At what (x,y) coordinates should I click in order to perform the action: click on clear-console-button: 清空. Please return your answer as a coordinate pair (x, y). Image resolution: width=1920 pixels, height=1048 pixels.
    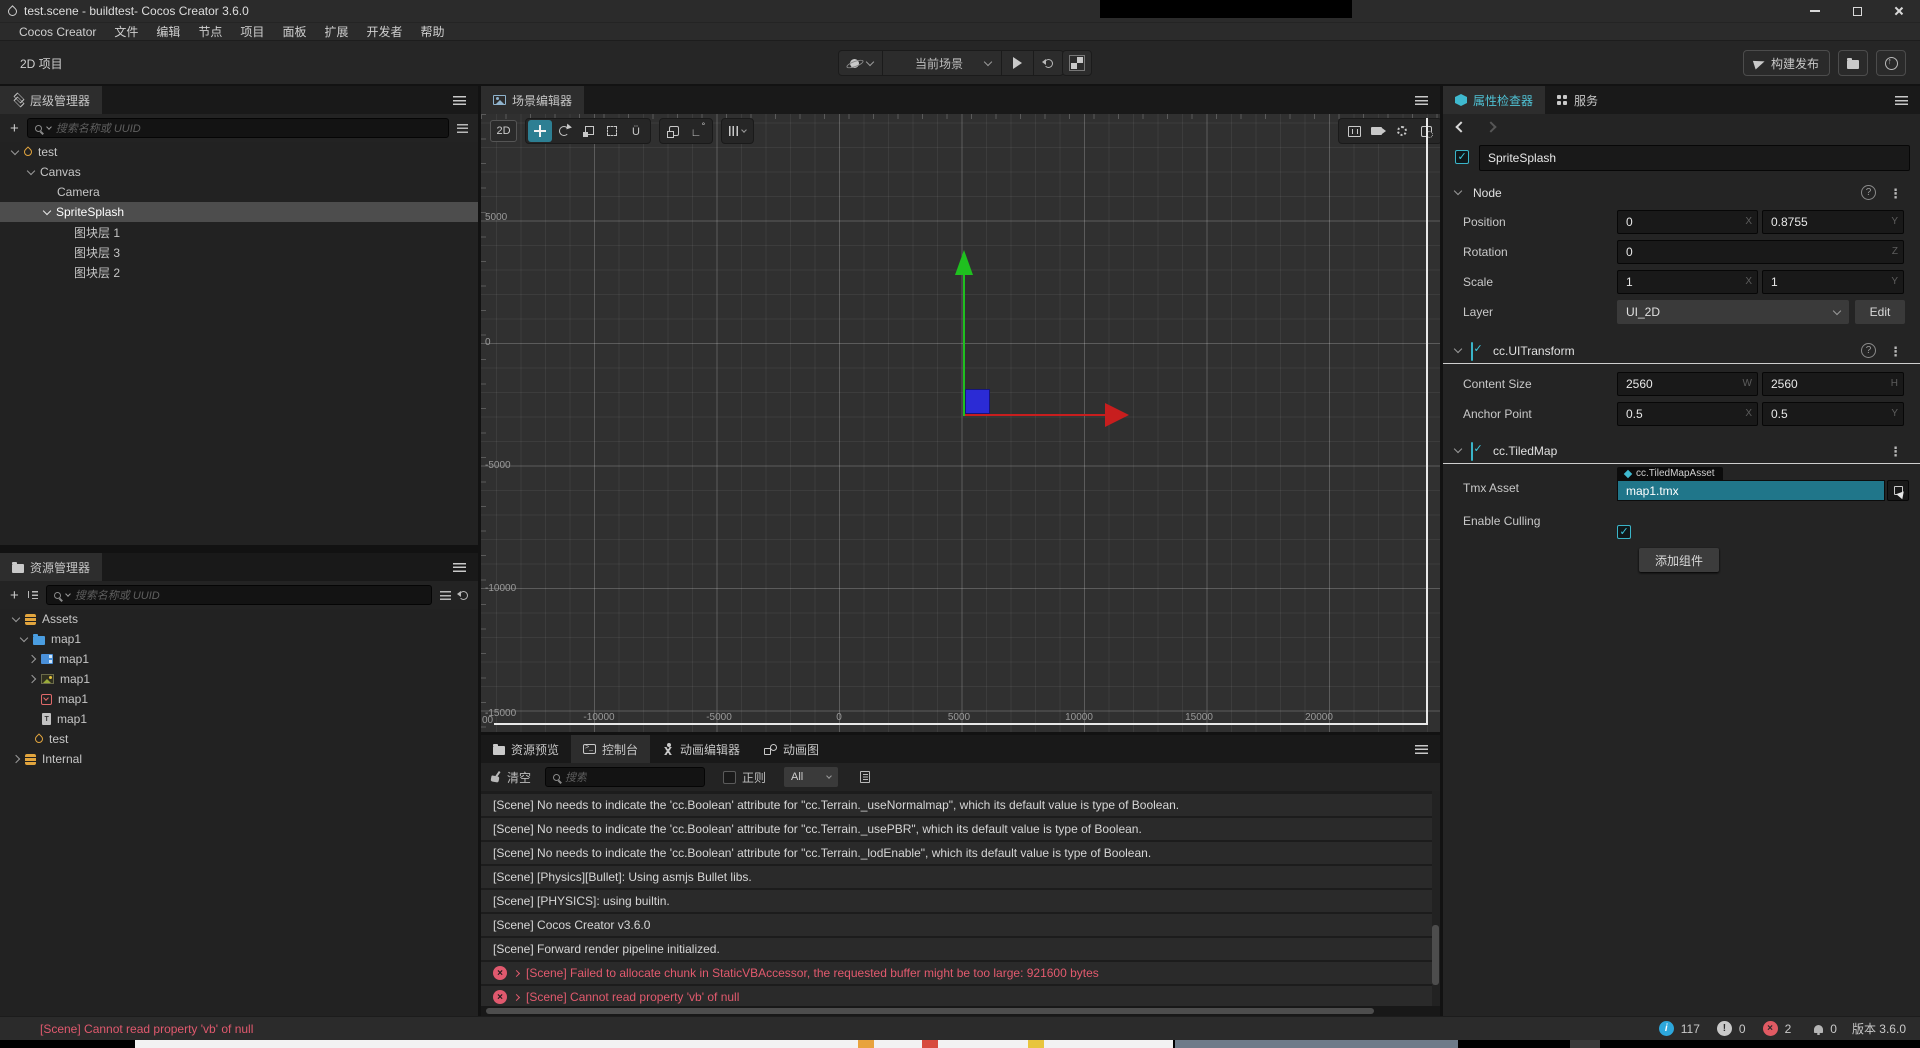
    Looking at the image, I should click on (511, 777).